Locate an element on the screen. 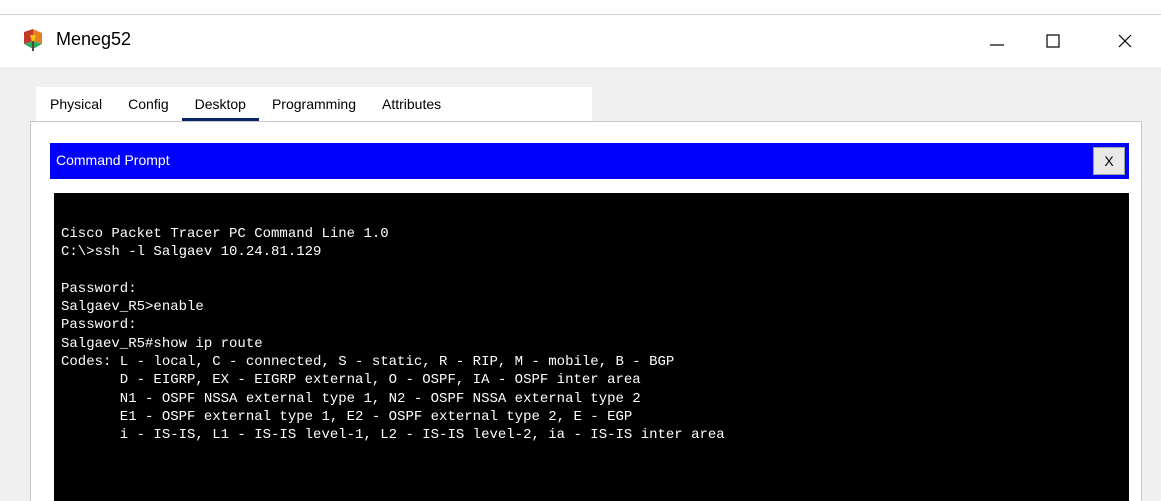 The width and height of the screenshot is (1161, 501). window-title: Meneg52 is located at coordinates (94, 39).